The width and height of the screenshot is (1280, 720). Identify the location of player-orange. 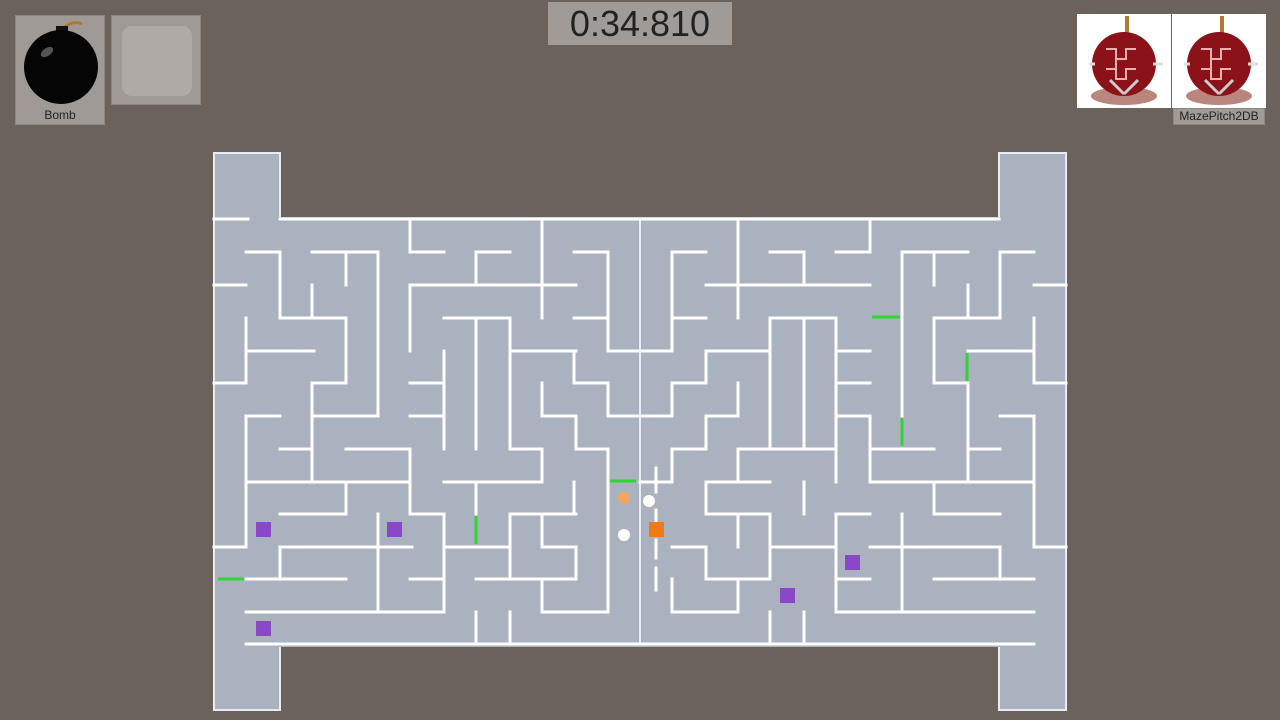
(656, 529).